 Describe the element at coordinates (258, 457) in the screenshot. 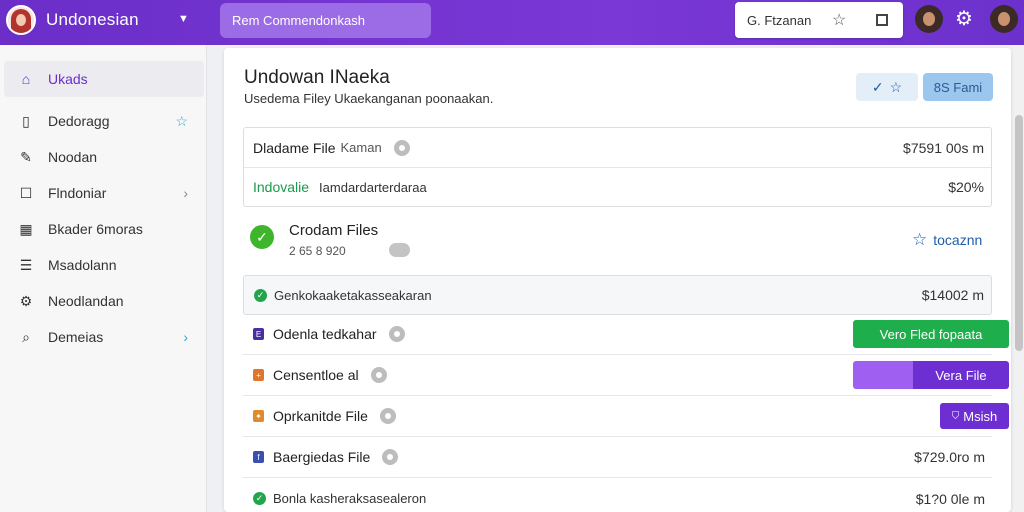

I see `file-icon: f` at that location.